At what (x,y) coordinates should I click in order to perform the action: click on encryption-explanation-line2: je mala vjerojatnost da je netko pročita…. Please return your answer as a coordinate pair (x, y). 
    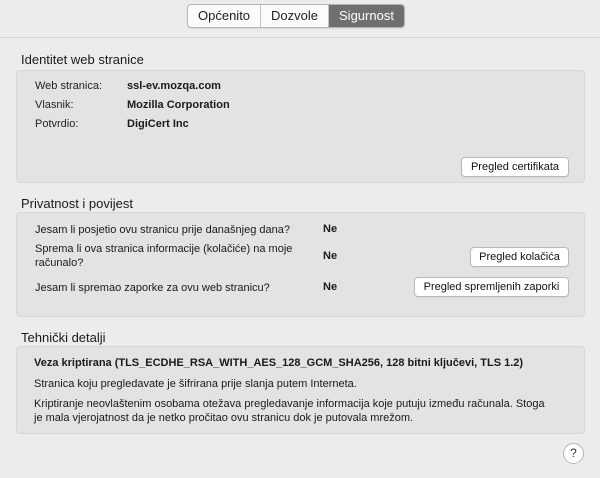
    Looking at the image, I should click on (224, 418).